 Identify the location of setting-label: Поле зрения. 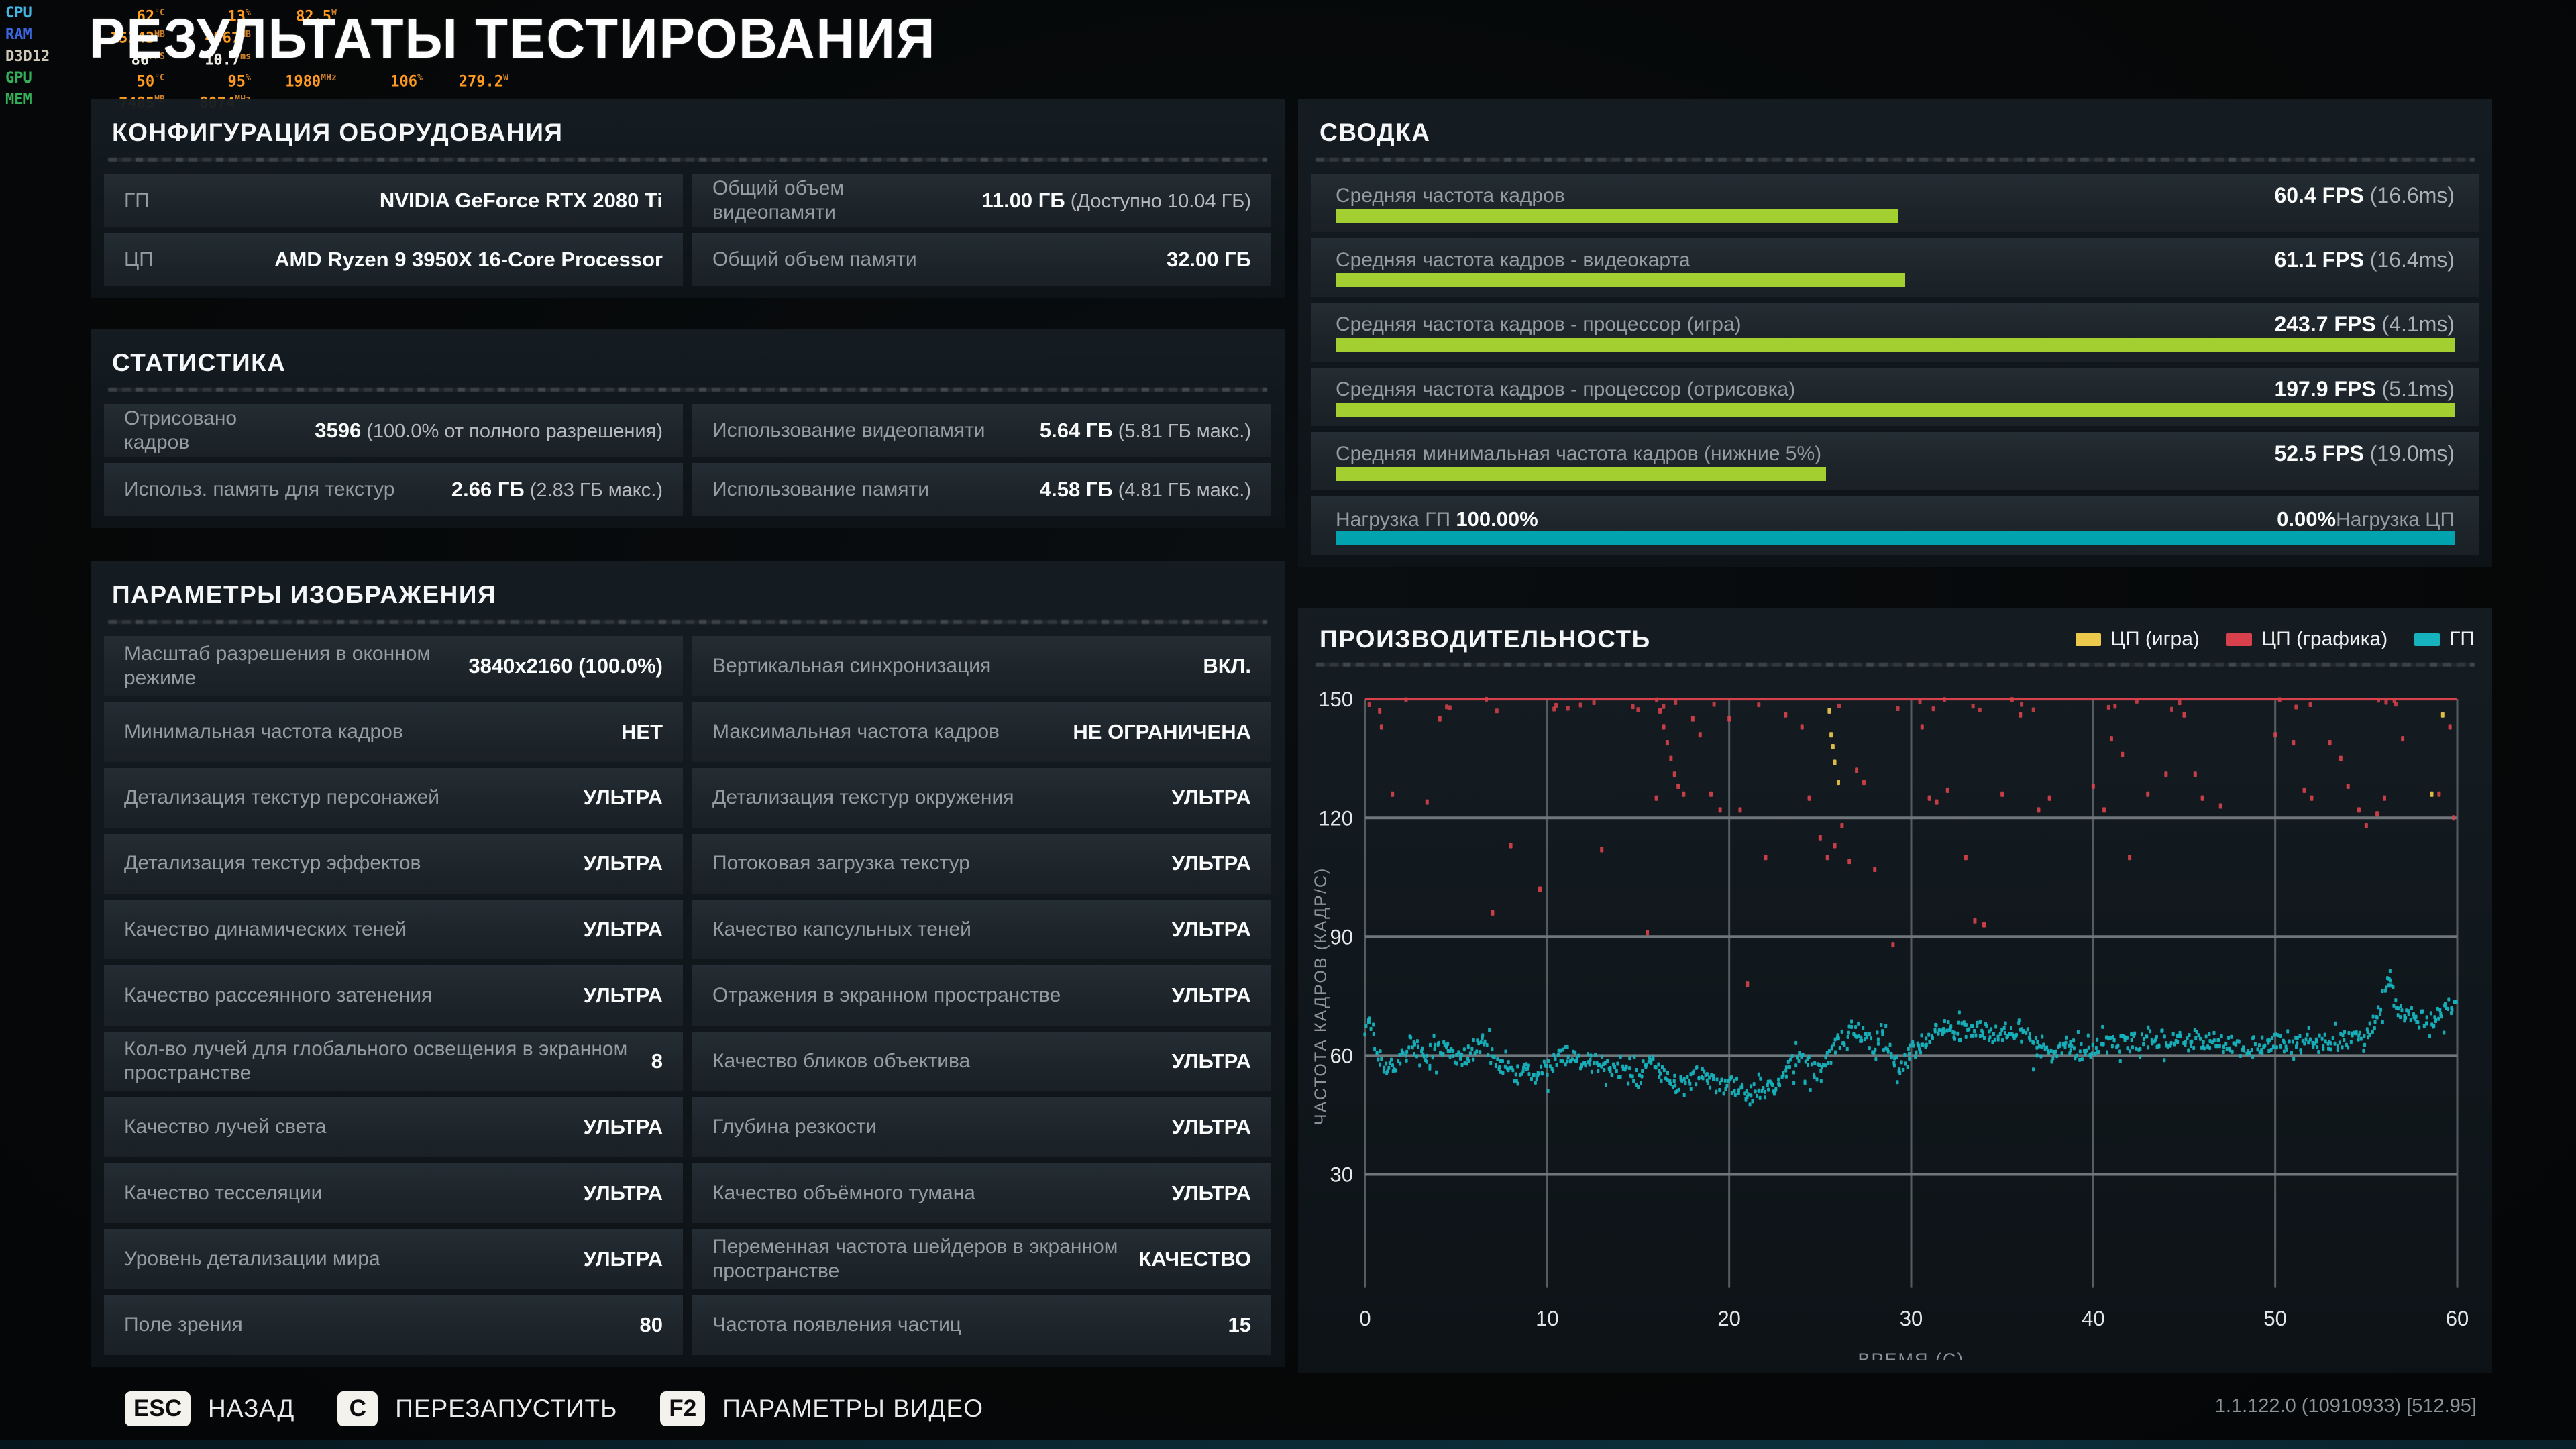
(183, 1324).